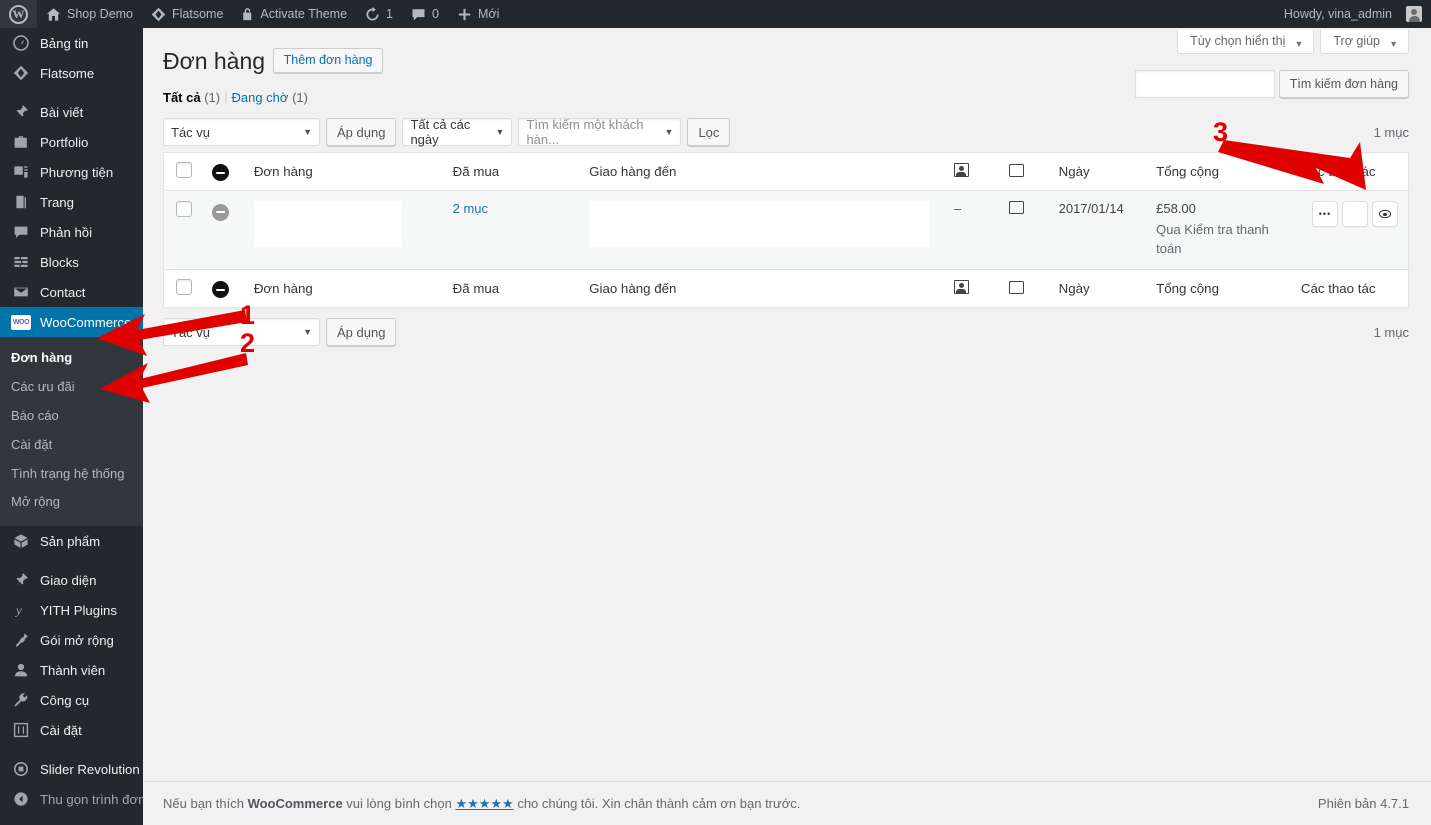 The width and height of the screenshot is (1431, 825). What do you see at coordinates (761, 288) in the screenshot?
I see `shipto-column-footer: Giao hàng đến` at bounding box center [761, 288].